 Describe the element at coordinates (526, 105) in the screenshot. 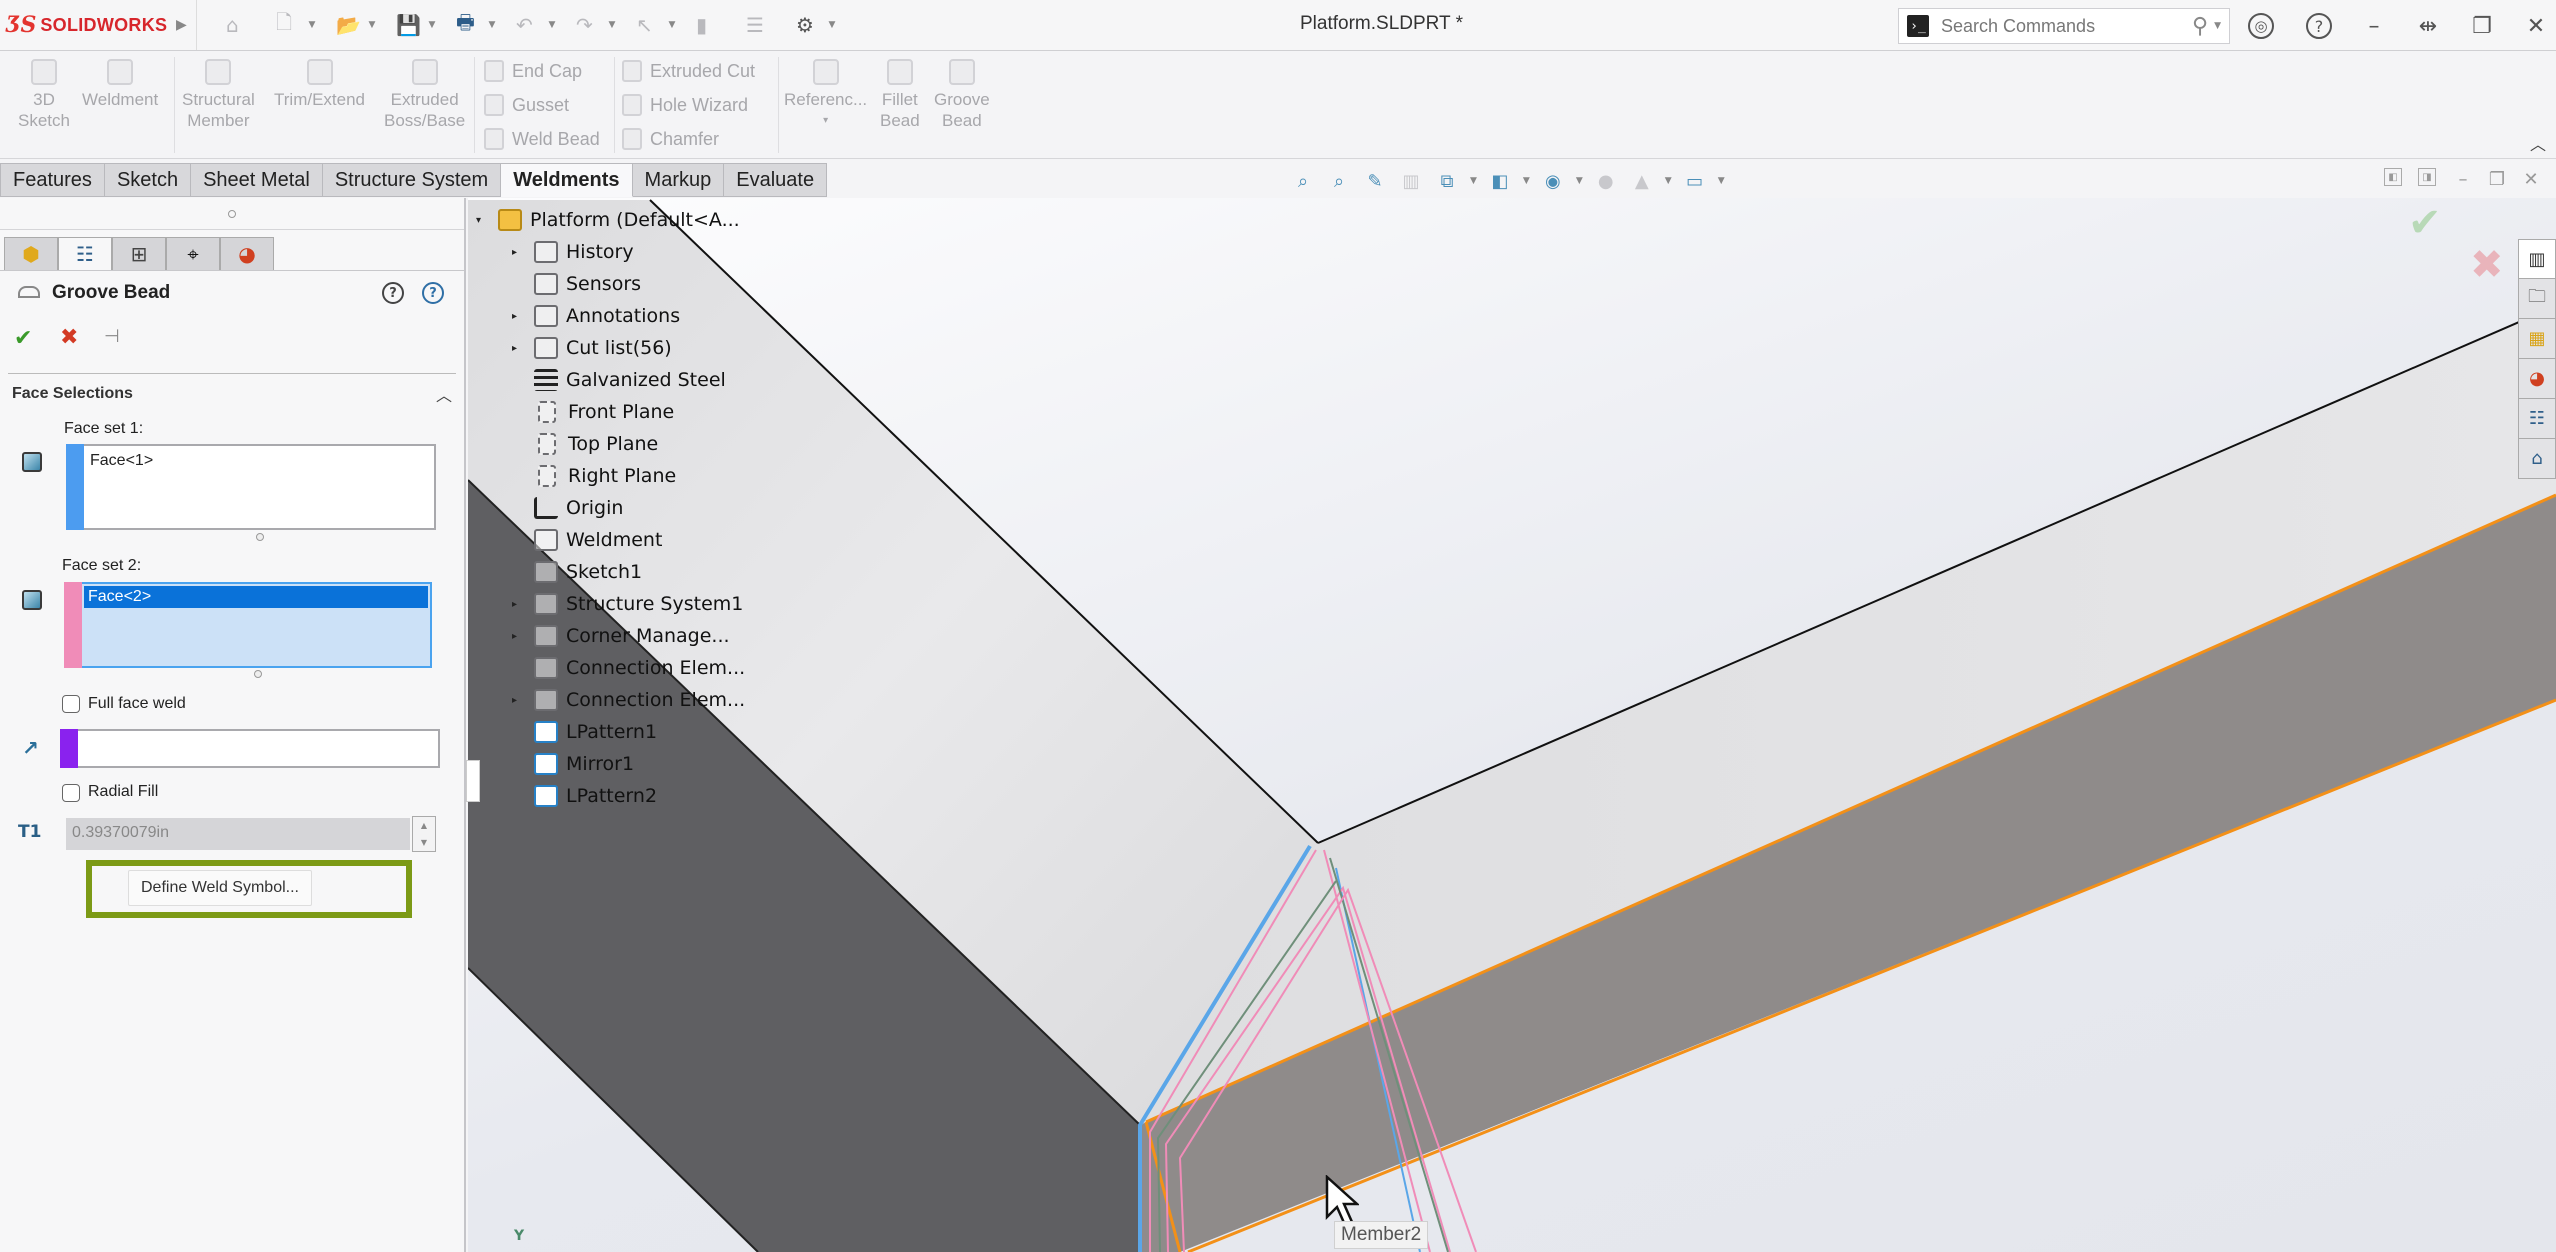

I see `gusset-button: Gusset` at that location.